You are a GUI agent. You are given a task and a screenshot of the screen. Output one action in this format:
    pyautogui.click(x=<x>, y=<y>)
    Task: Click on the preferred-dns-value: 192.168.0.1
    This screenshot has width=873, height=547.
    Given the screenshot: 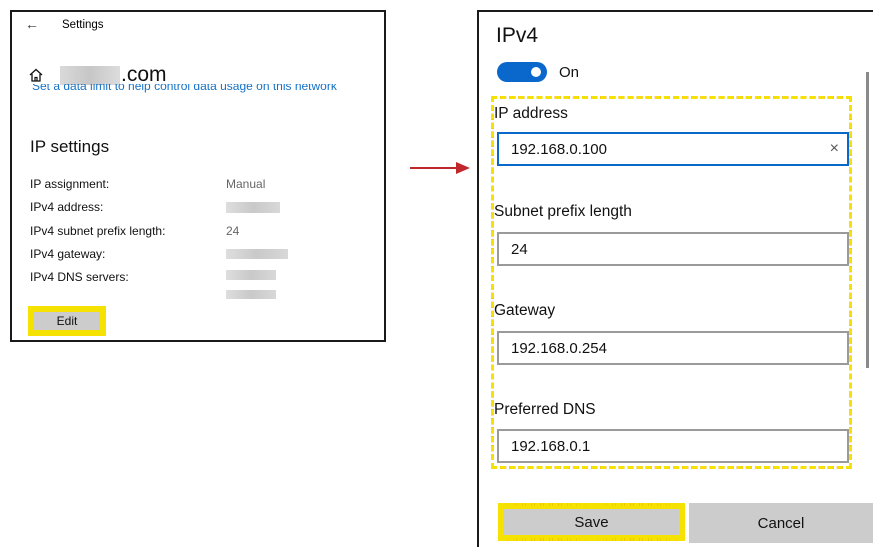 What is the action you would take?
    pyautogui.click(x=551, y=446)
    